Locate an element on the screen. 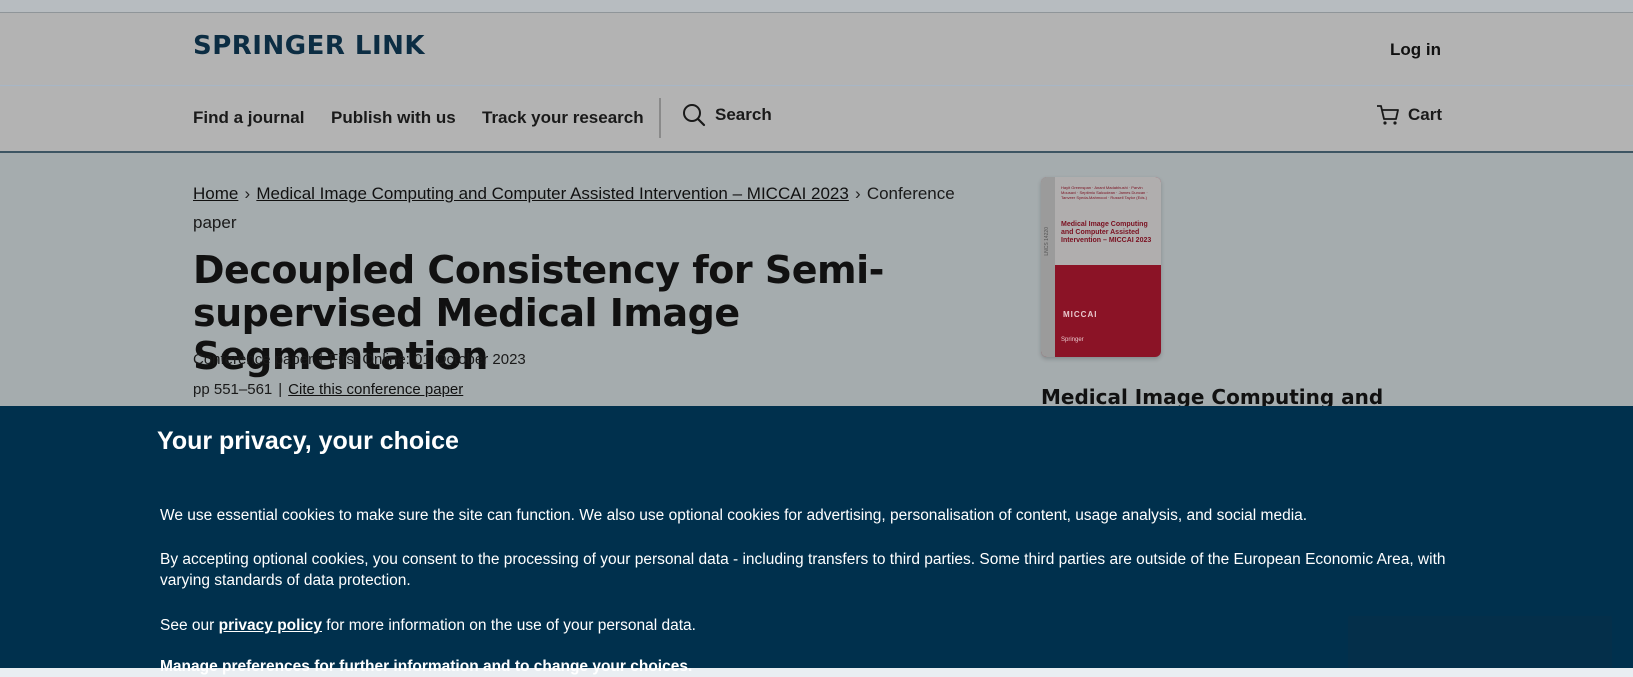 The width and height of the screenshot is (1633, 677). cart-button: Cart is located at coordinates (1409, 115).